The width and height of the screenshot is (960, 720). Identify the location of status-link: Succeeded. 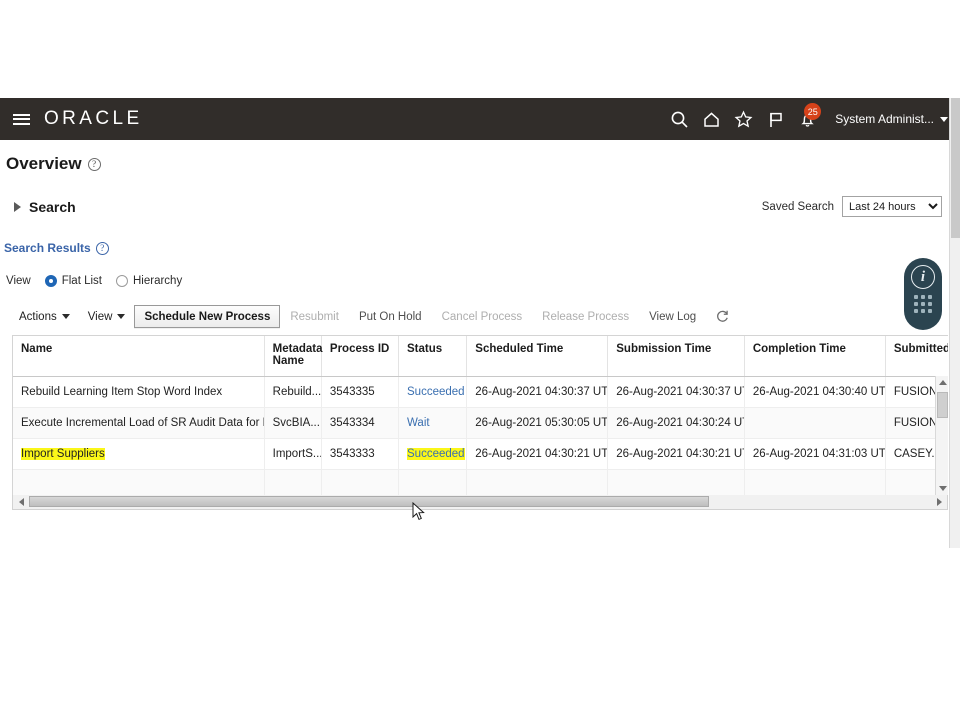
(436, 392).